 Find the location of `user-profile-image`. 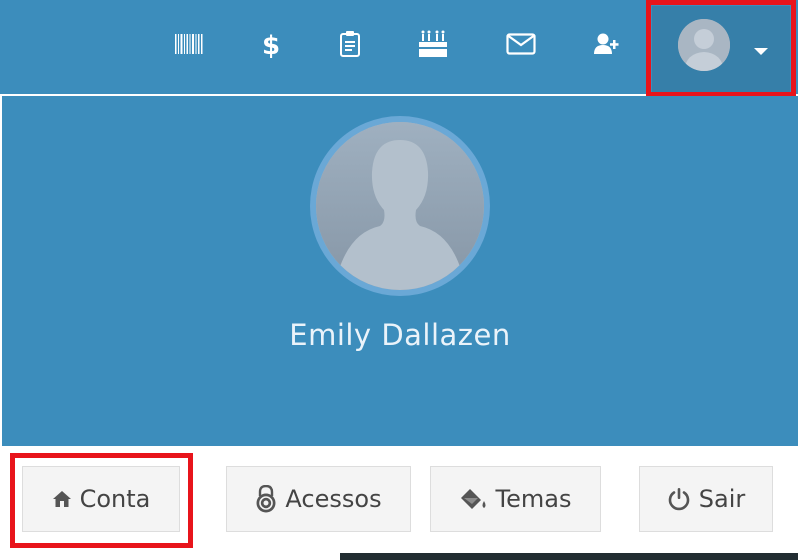

user-profile-image is located at coordinates (400, 206).